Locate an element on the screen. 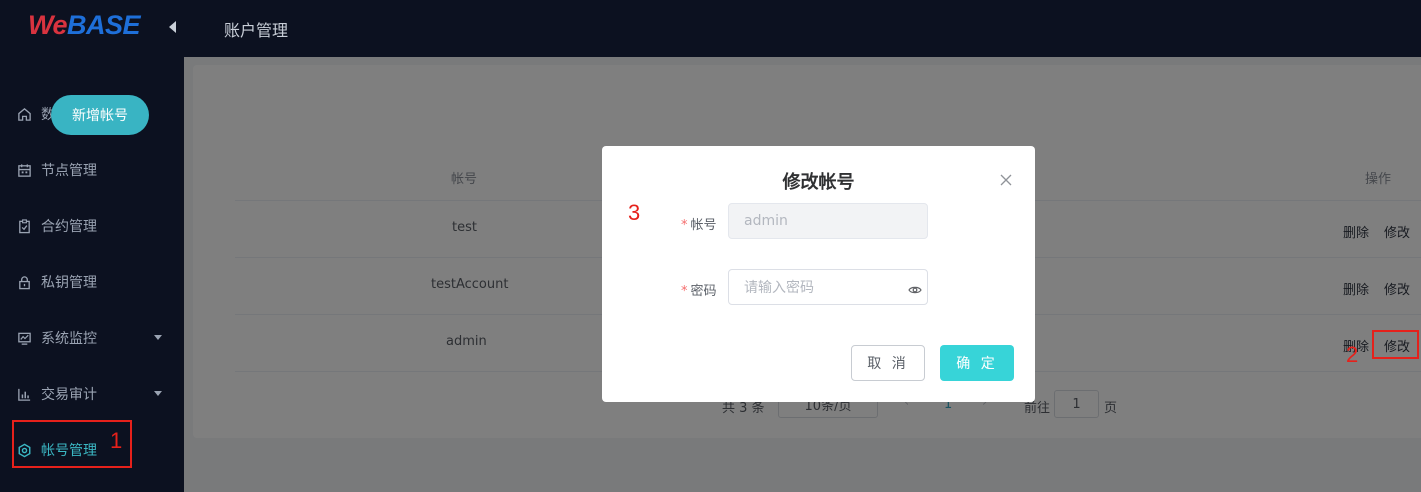  sidebar-item-label: 系统监控 is located at coordinates (69, 339).